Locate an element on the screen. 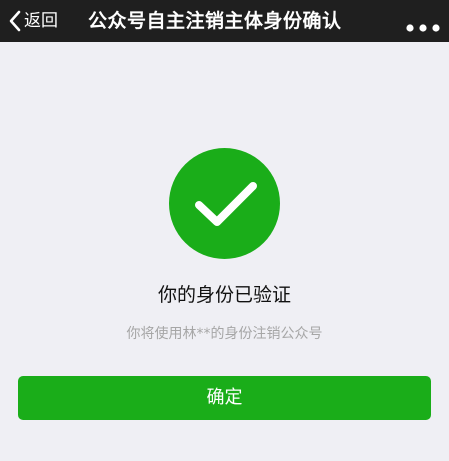 The width and height of the screenshot is (449, 461). success-check-icon is located at coordinates (224, 203).